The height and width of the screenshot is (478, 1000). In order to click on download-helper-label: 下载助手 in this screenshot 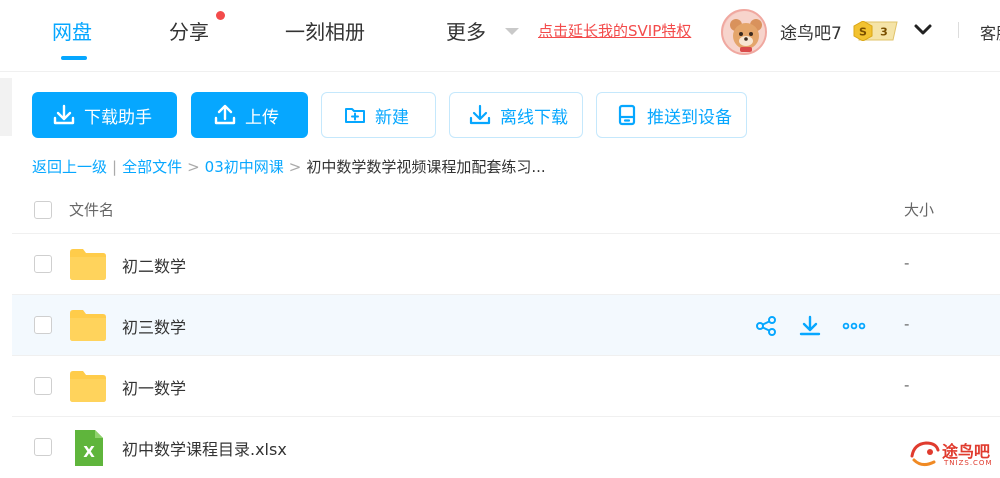, I will do `click(118, 117)`.